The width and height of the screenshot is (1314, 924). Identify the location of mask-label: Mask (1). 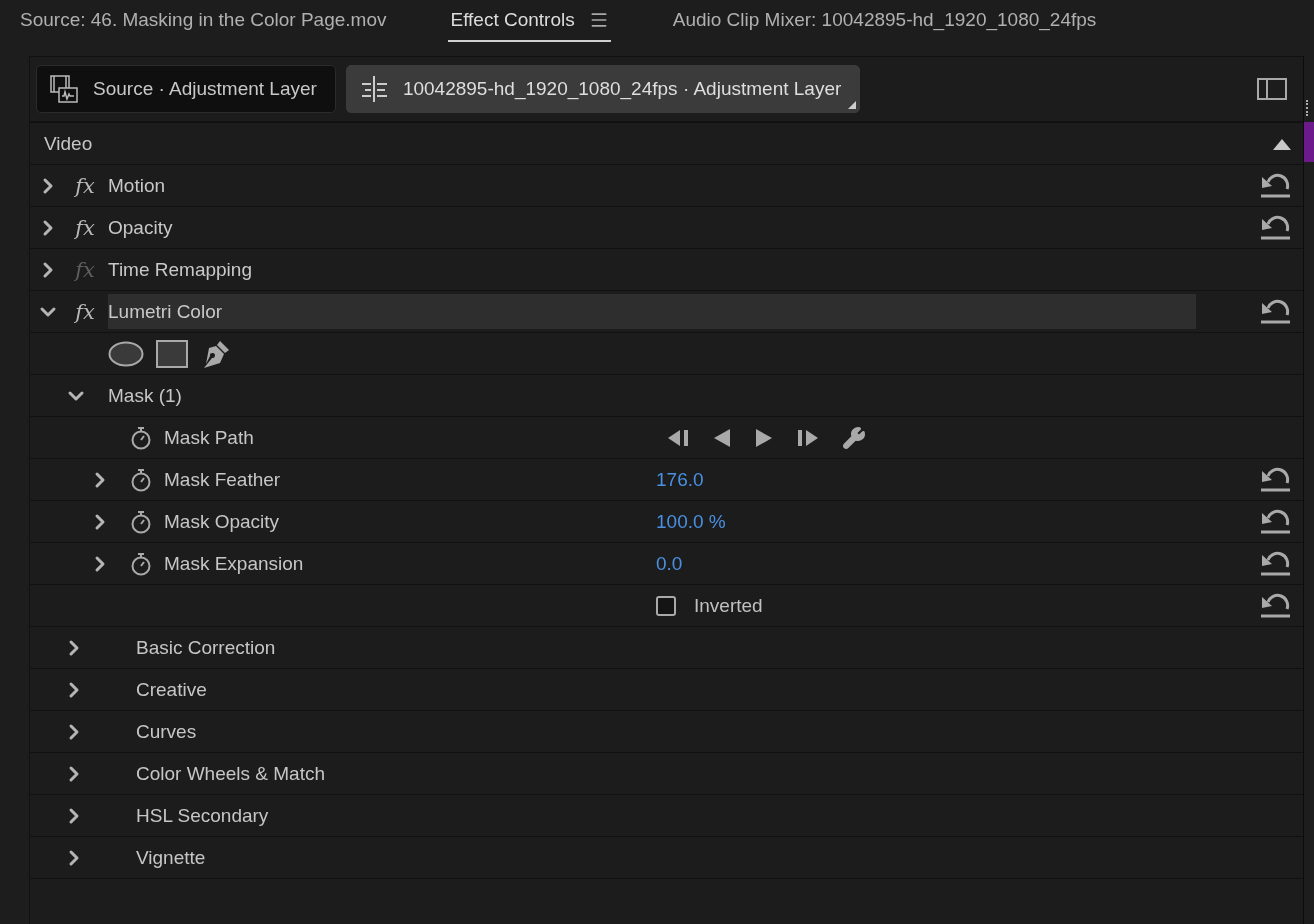
(145, 395).